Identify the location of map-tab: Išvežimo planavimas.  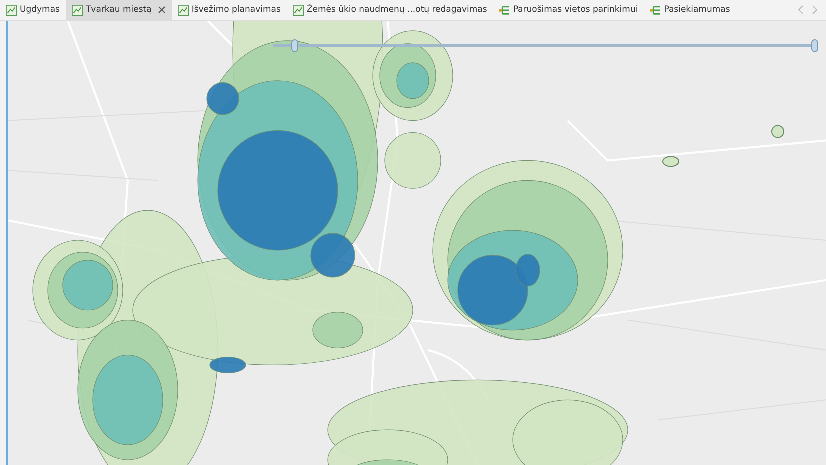
(229, 10).